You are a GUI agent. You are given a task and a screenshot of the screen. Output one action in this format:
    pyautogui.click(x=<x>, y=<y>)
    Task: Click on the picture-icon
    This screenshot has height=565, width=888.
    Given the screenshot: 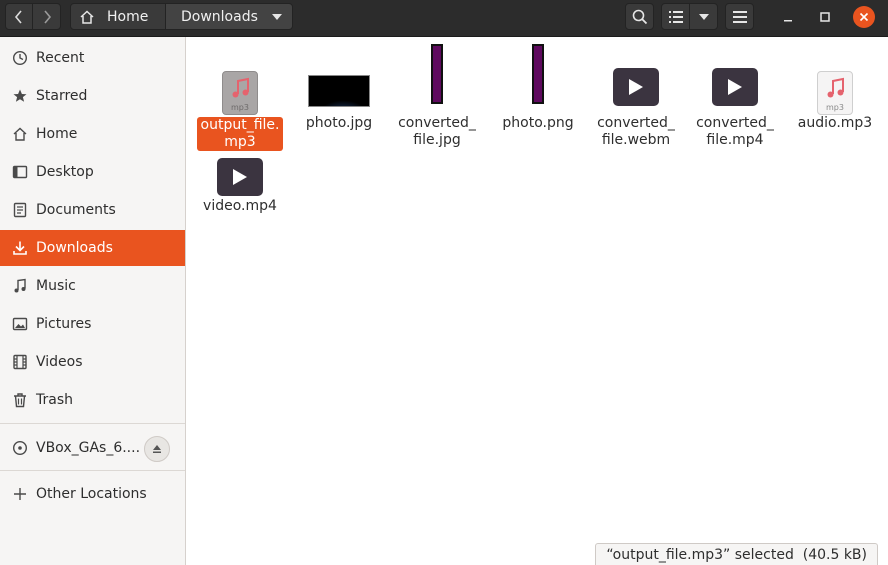 What is the action you would take?
    pyautogui.click(x=20, y=324)
    